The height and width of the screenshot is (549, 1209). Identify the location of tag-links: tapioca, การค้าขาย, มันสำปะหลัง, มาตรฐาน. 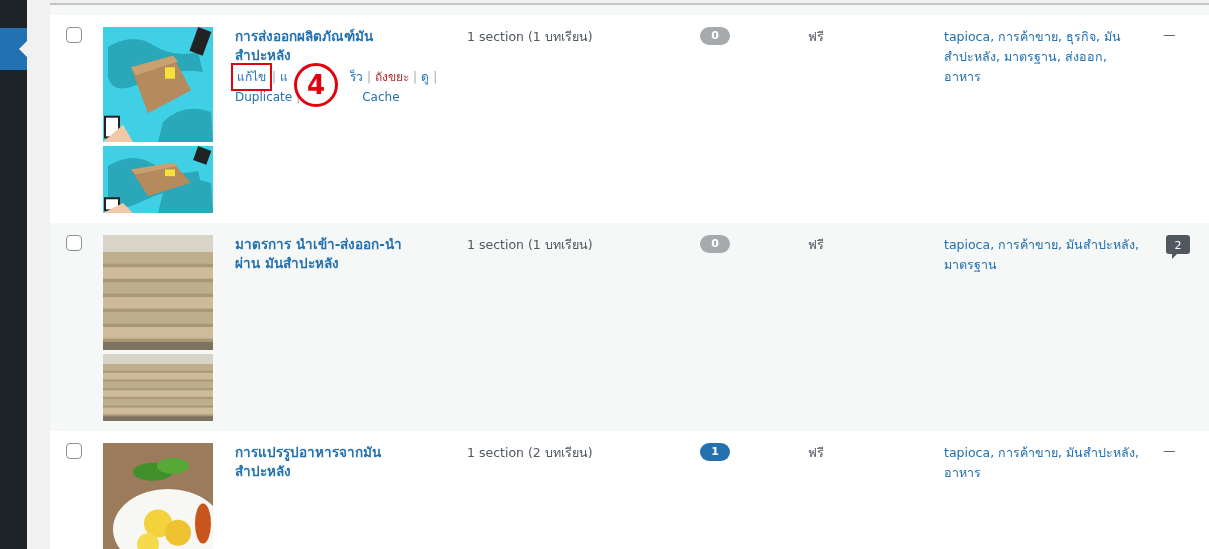
(1041, 255).